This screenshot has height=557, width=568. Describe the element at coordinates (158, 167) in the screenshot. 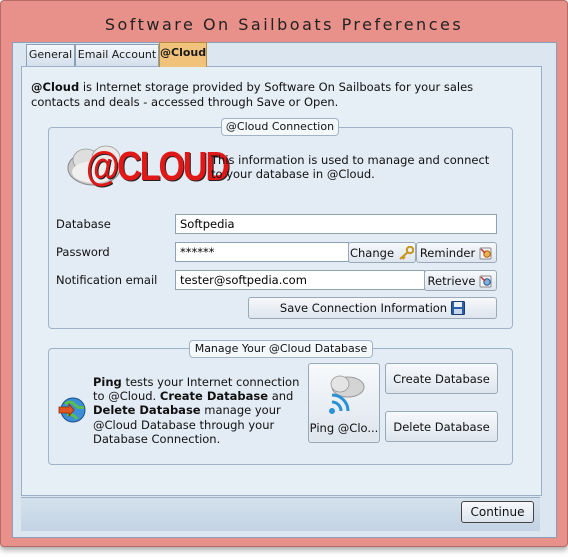

I see `cloud-logo-text: @CLOUD` at that location.